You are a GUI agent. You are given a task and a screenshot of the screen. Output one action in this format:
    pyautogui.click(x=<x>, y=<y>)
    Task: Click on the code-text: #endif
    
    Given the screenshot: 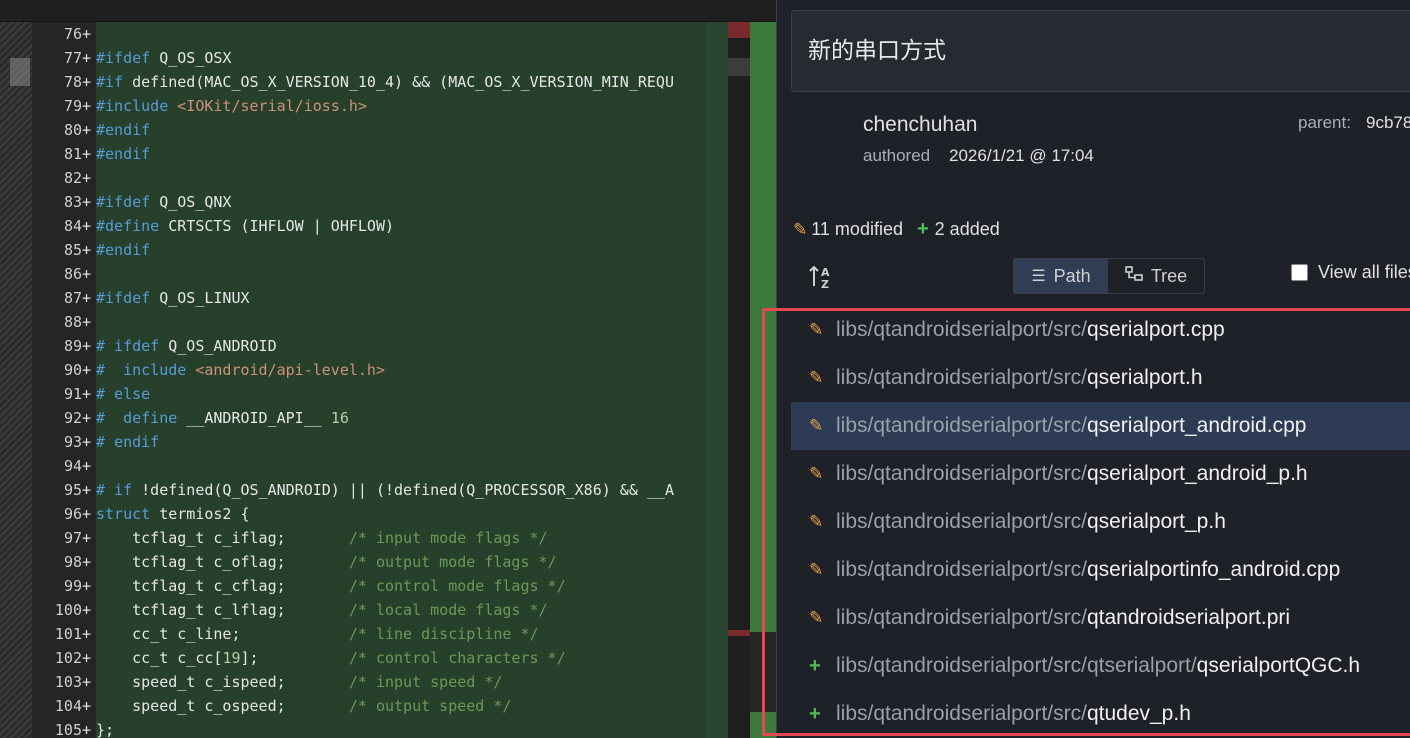 What is the action you would take?
    pyautogui.click(x=123, y=154)
    